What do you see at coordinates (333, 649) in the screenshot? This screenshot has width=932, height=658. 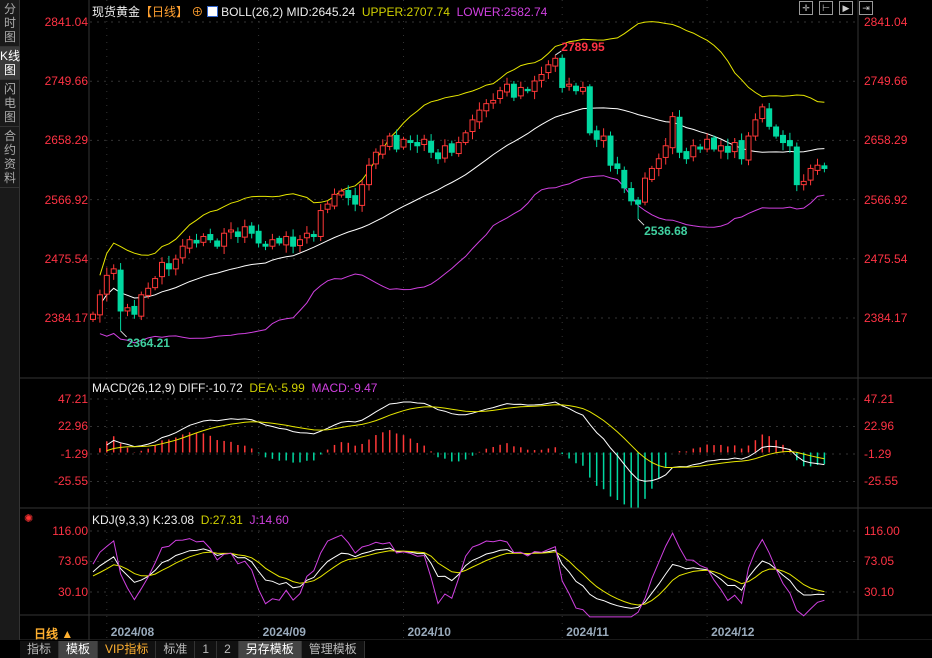 I see `bottom-tab: 管理模板` at bounding box center [333, 649].